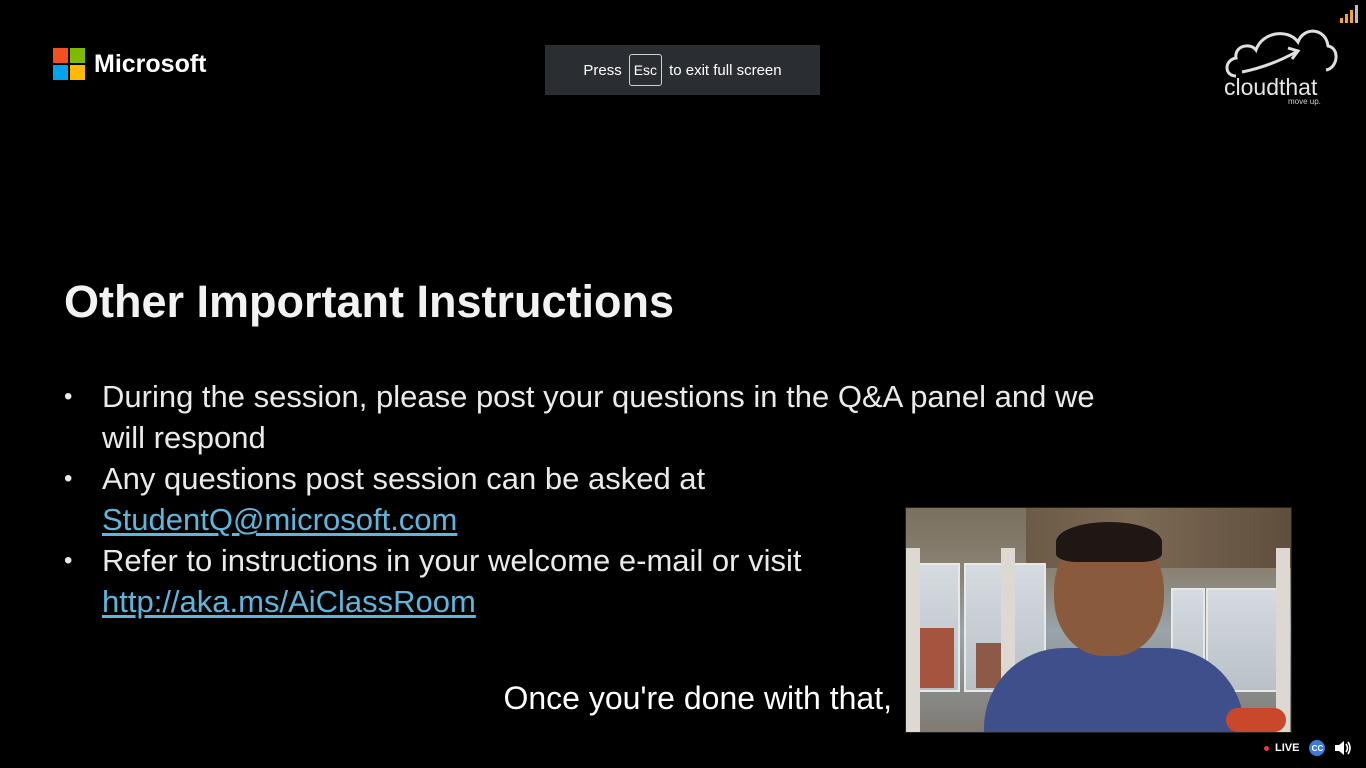 The width and height of the screenshot is (1366, 768). What do you see at coordinates (1098, 620) in the screenshot?
I see `presenter-webcam-video` at bounding box center [1098, 620].